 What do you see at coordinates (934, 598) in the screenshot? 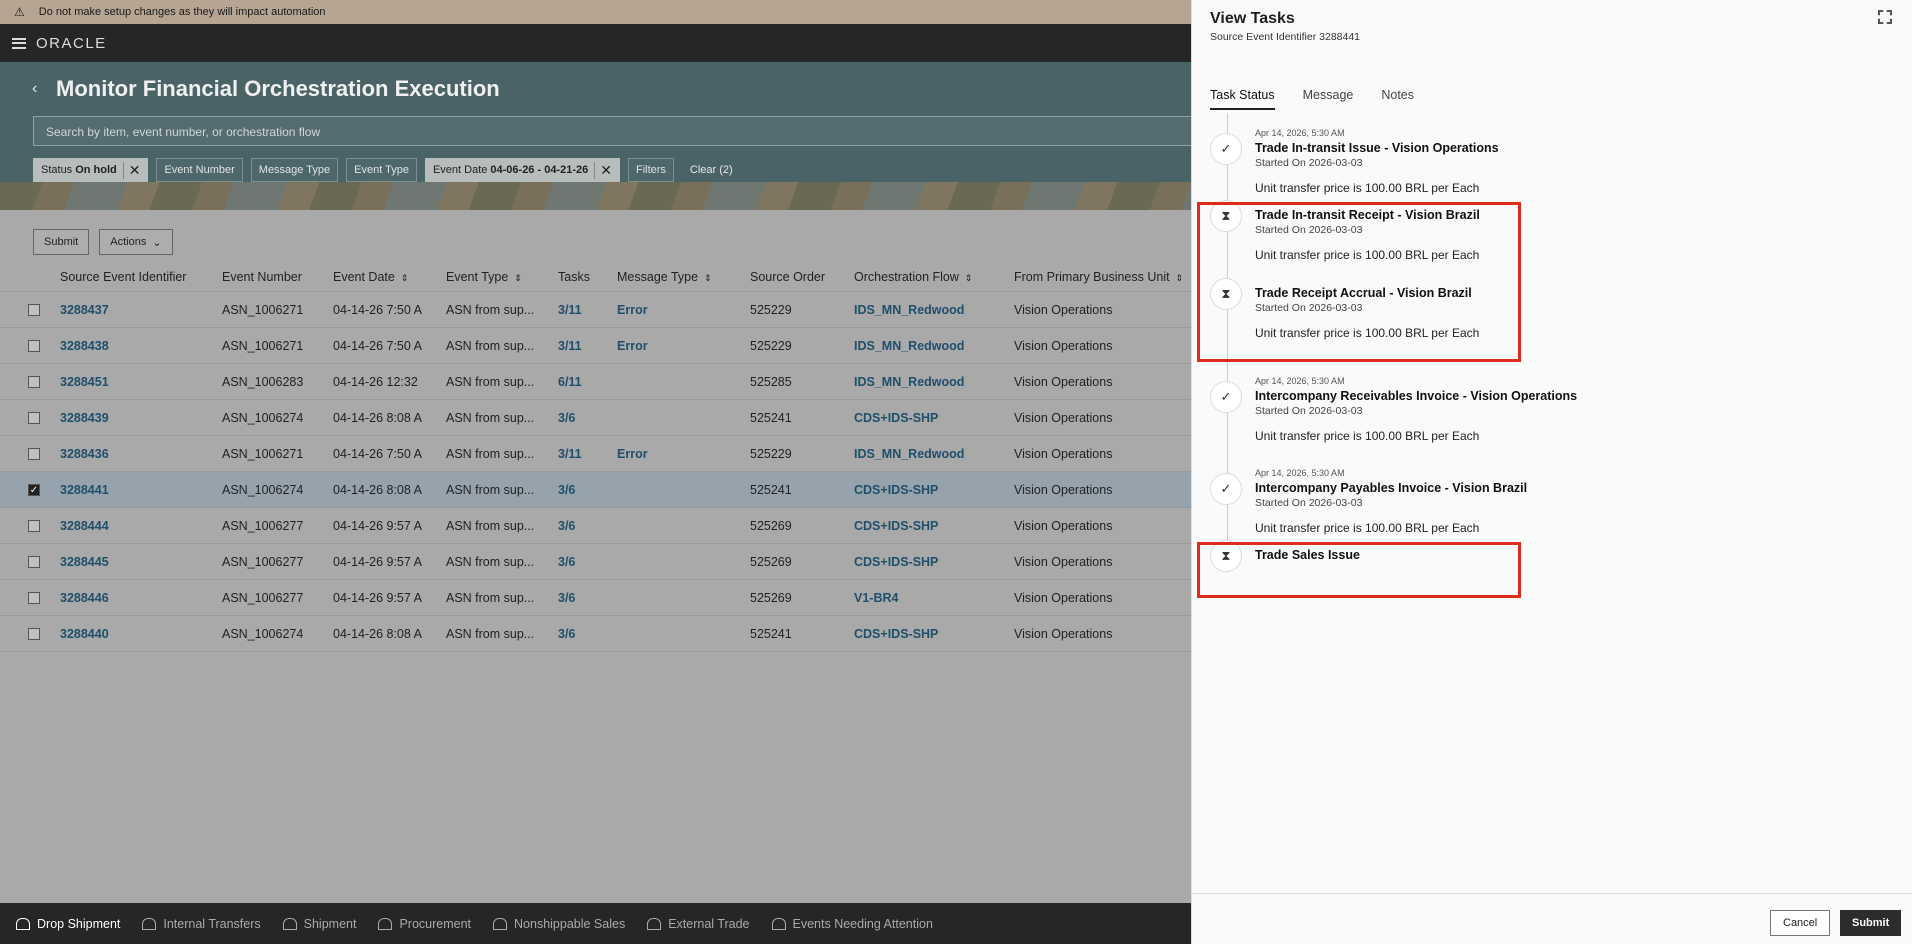
I see `orchestration-flow-link: V1-BR4` at bounding box center [934, 598].